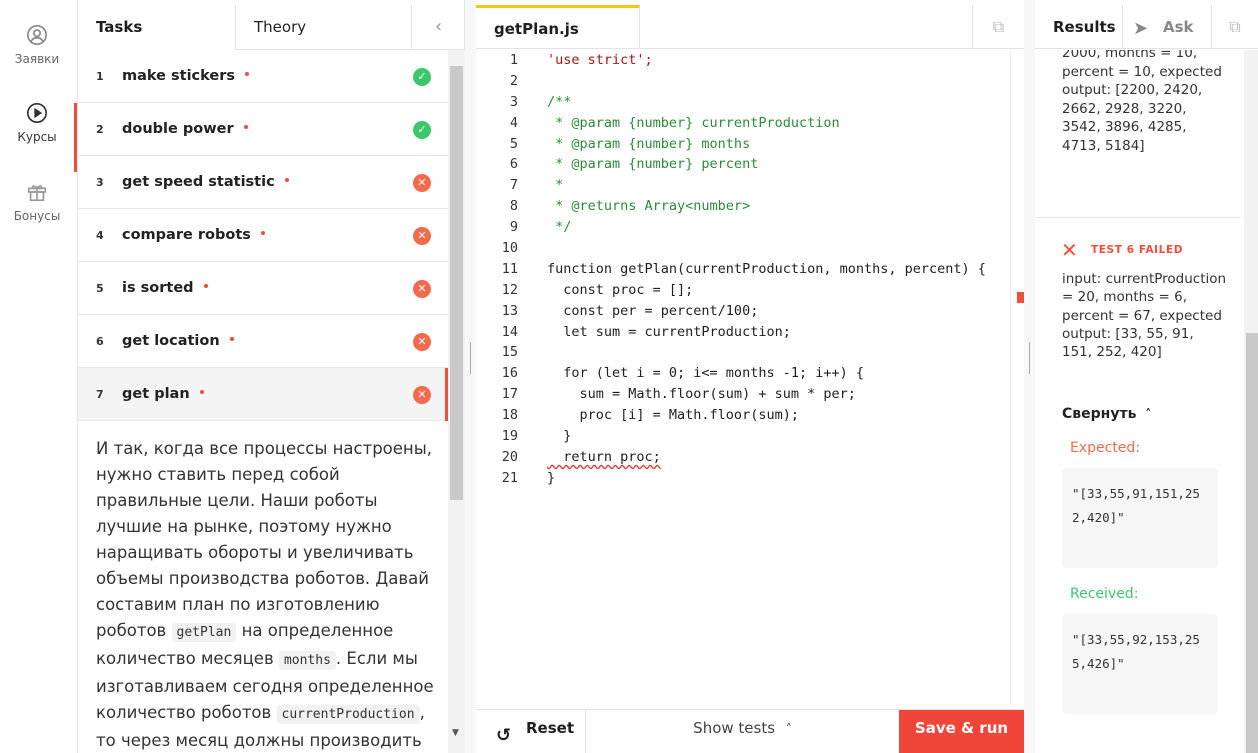 The height and width of the screenshot is (753, 1258). What do you see at coordinates (528, 477) in the screenshot?
I see `code-line: 21}` at bounding box center [528, 477].